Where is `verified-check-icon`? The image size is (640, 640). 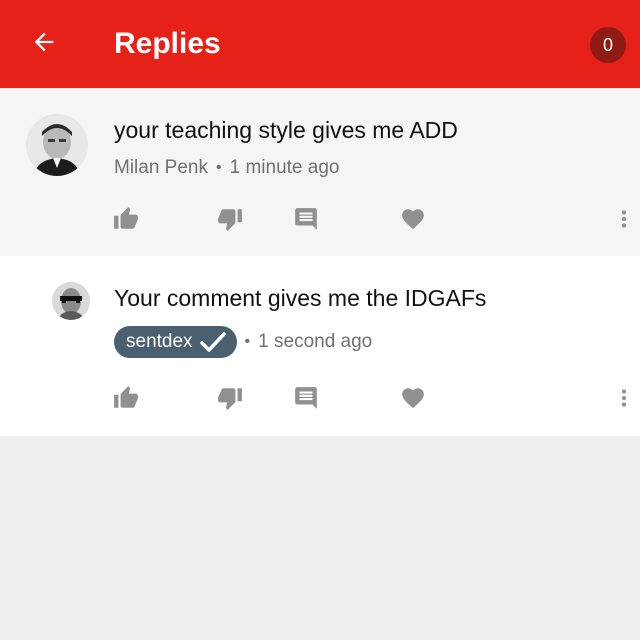 verified-check-icon is located at coordinates (213, 342).